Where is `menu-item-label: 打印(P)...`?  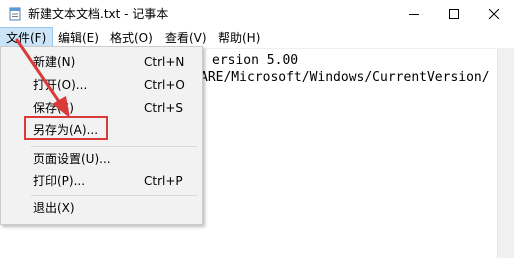 menu-item-label: 打印(P)... is located at coordinates (59, 181).